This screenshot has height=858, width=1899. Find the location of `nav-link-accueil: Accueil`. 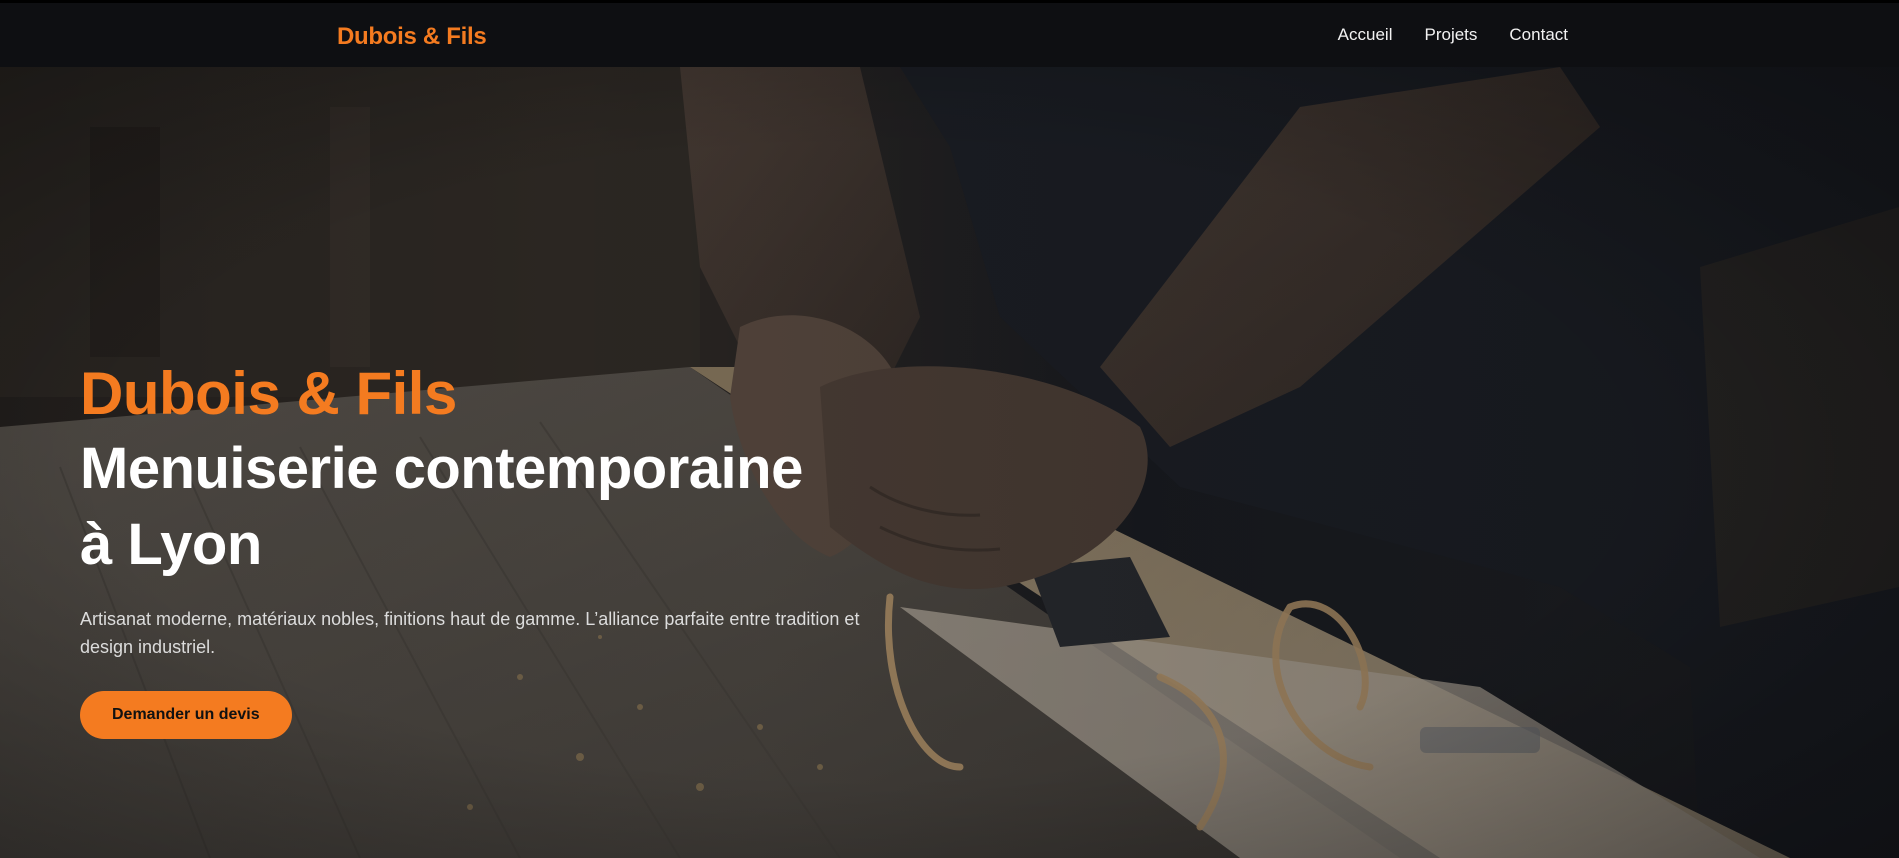

nav-link-accueil: Accueil is located at coordinates (1365, 35).